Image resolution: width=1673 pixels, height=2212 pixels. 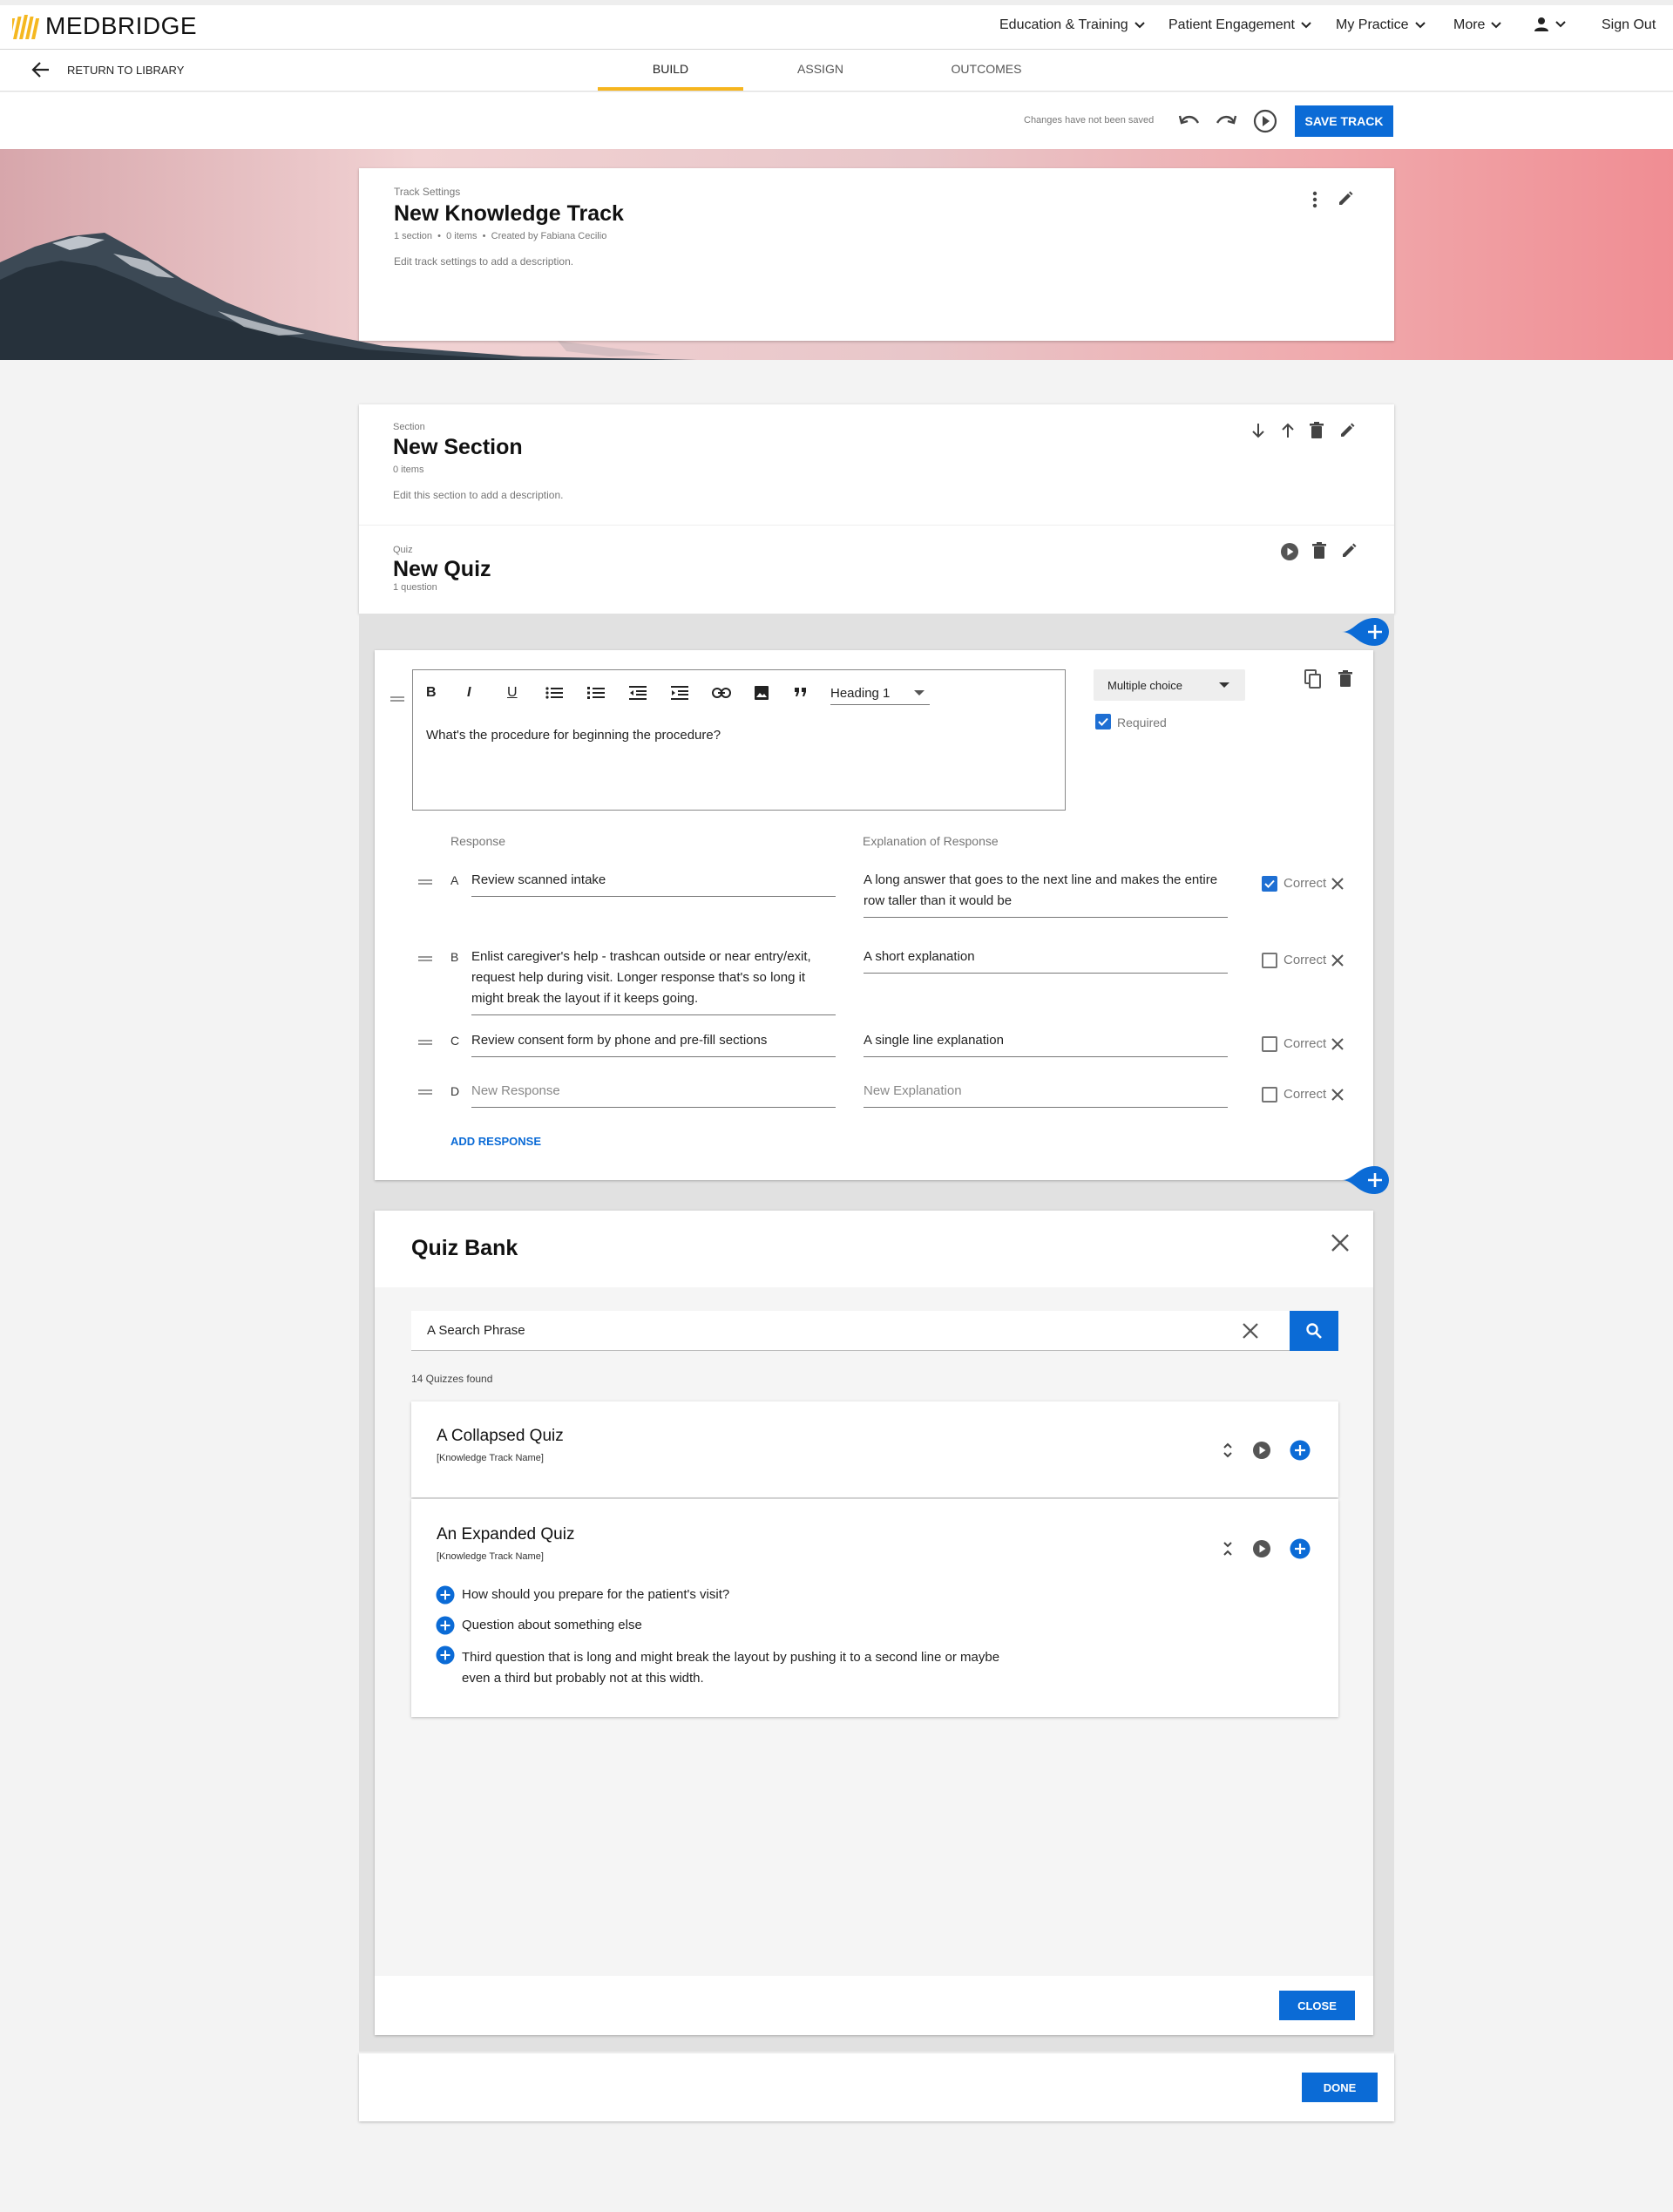 I want to click on nav-patient-engagement: Patient Engagement, so click(x=1240, y=25).